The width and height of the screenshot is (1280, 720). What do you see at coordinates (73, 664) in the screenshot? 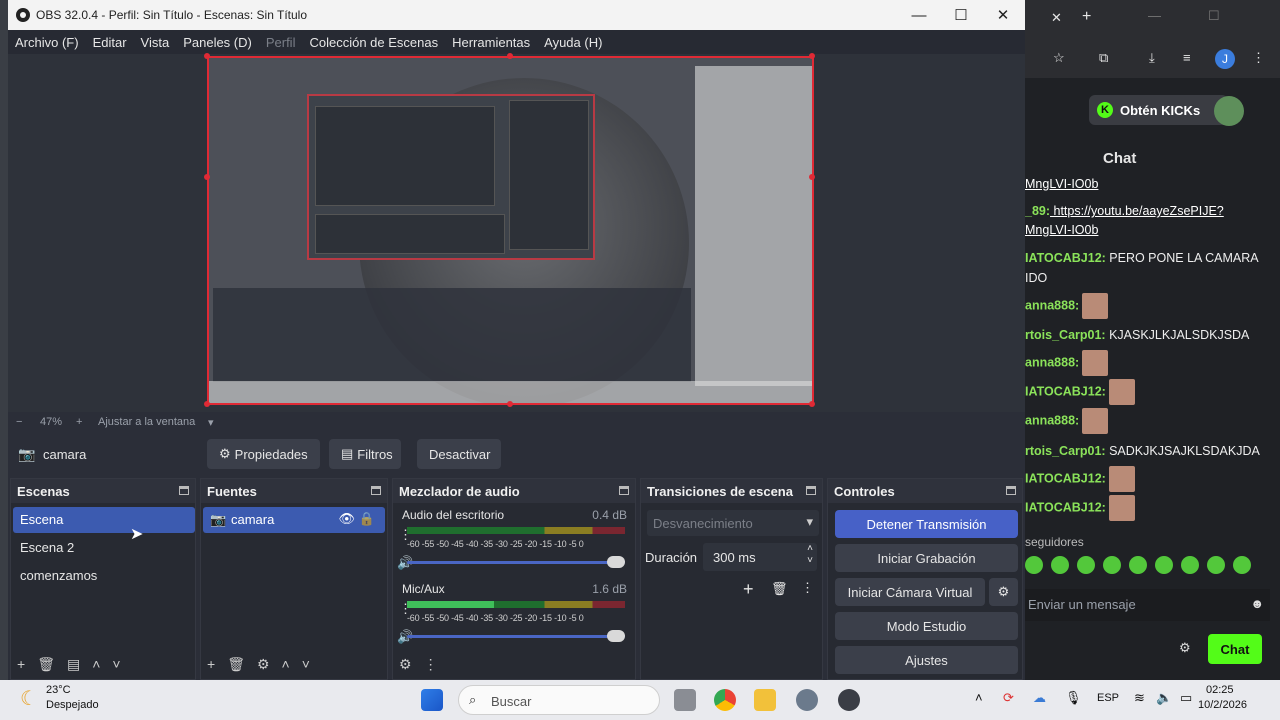
I see `filter-icon: ▤` at bounding box center [73, 664].